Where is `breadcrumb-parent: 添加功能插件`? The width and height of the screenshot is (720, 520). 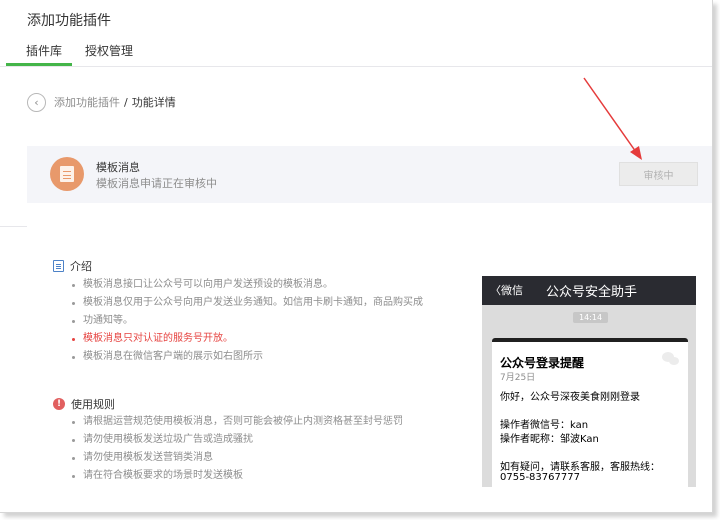 breadcrumb-parent: 添加功能插件 is located at coordinates (87, 102).